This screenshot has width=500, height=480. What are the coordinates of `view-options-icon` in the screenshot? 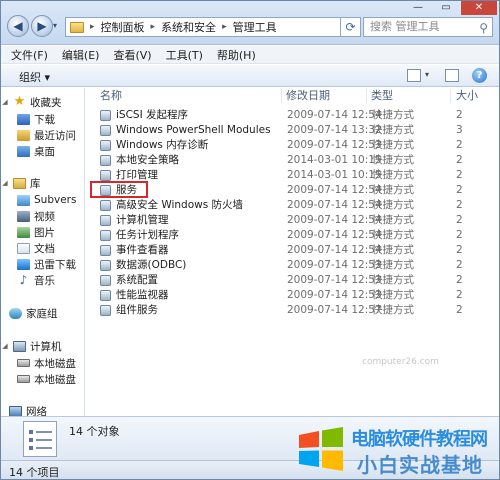 It's located at (414, 75).